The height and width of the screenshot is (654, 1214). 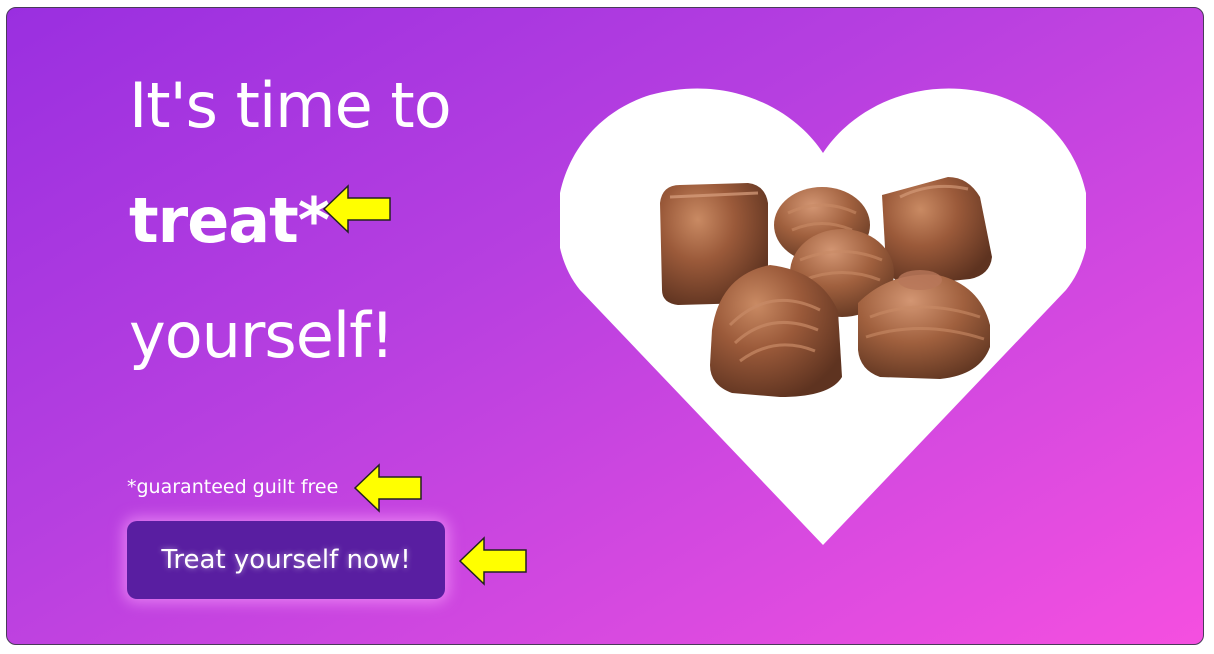 What do you see at coordinates (290, 105) in the screenshot?
I see `headline-line-1: It's time to` at bounding box center [290, 105].